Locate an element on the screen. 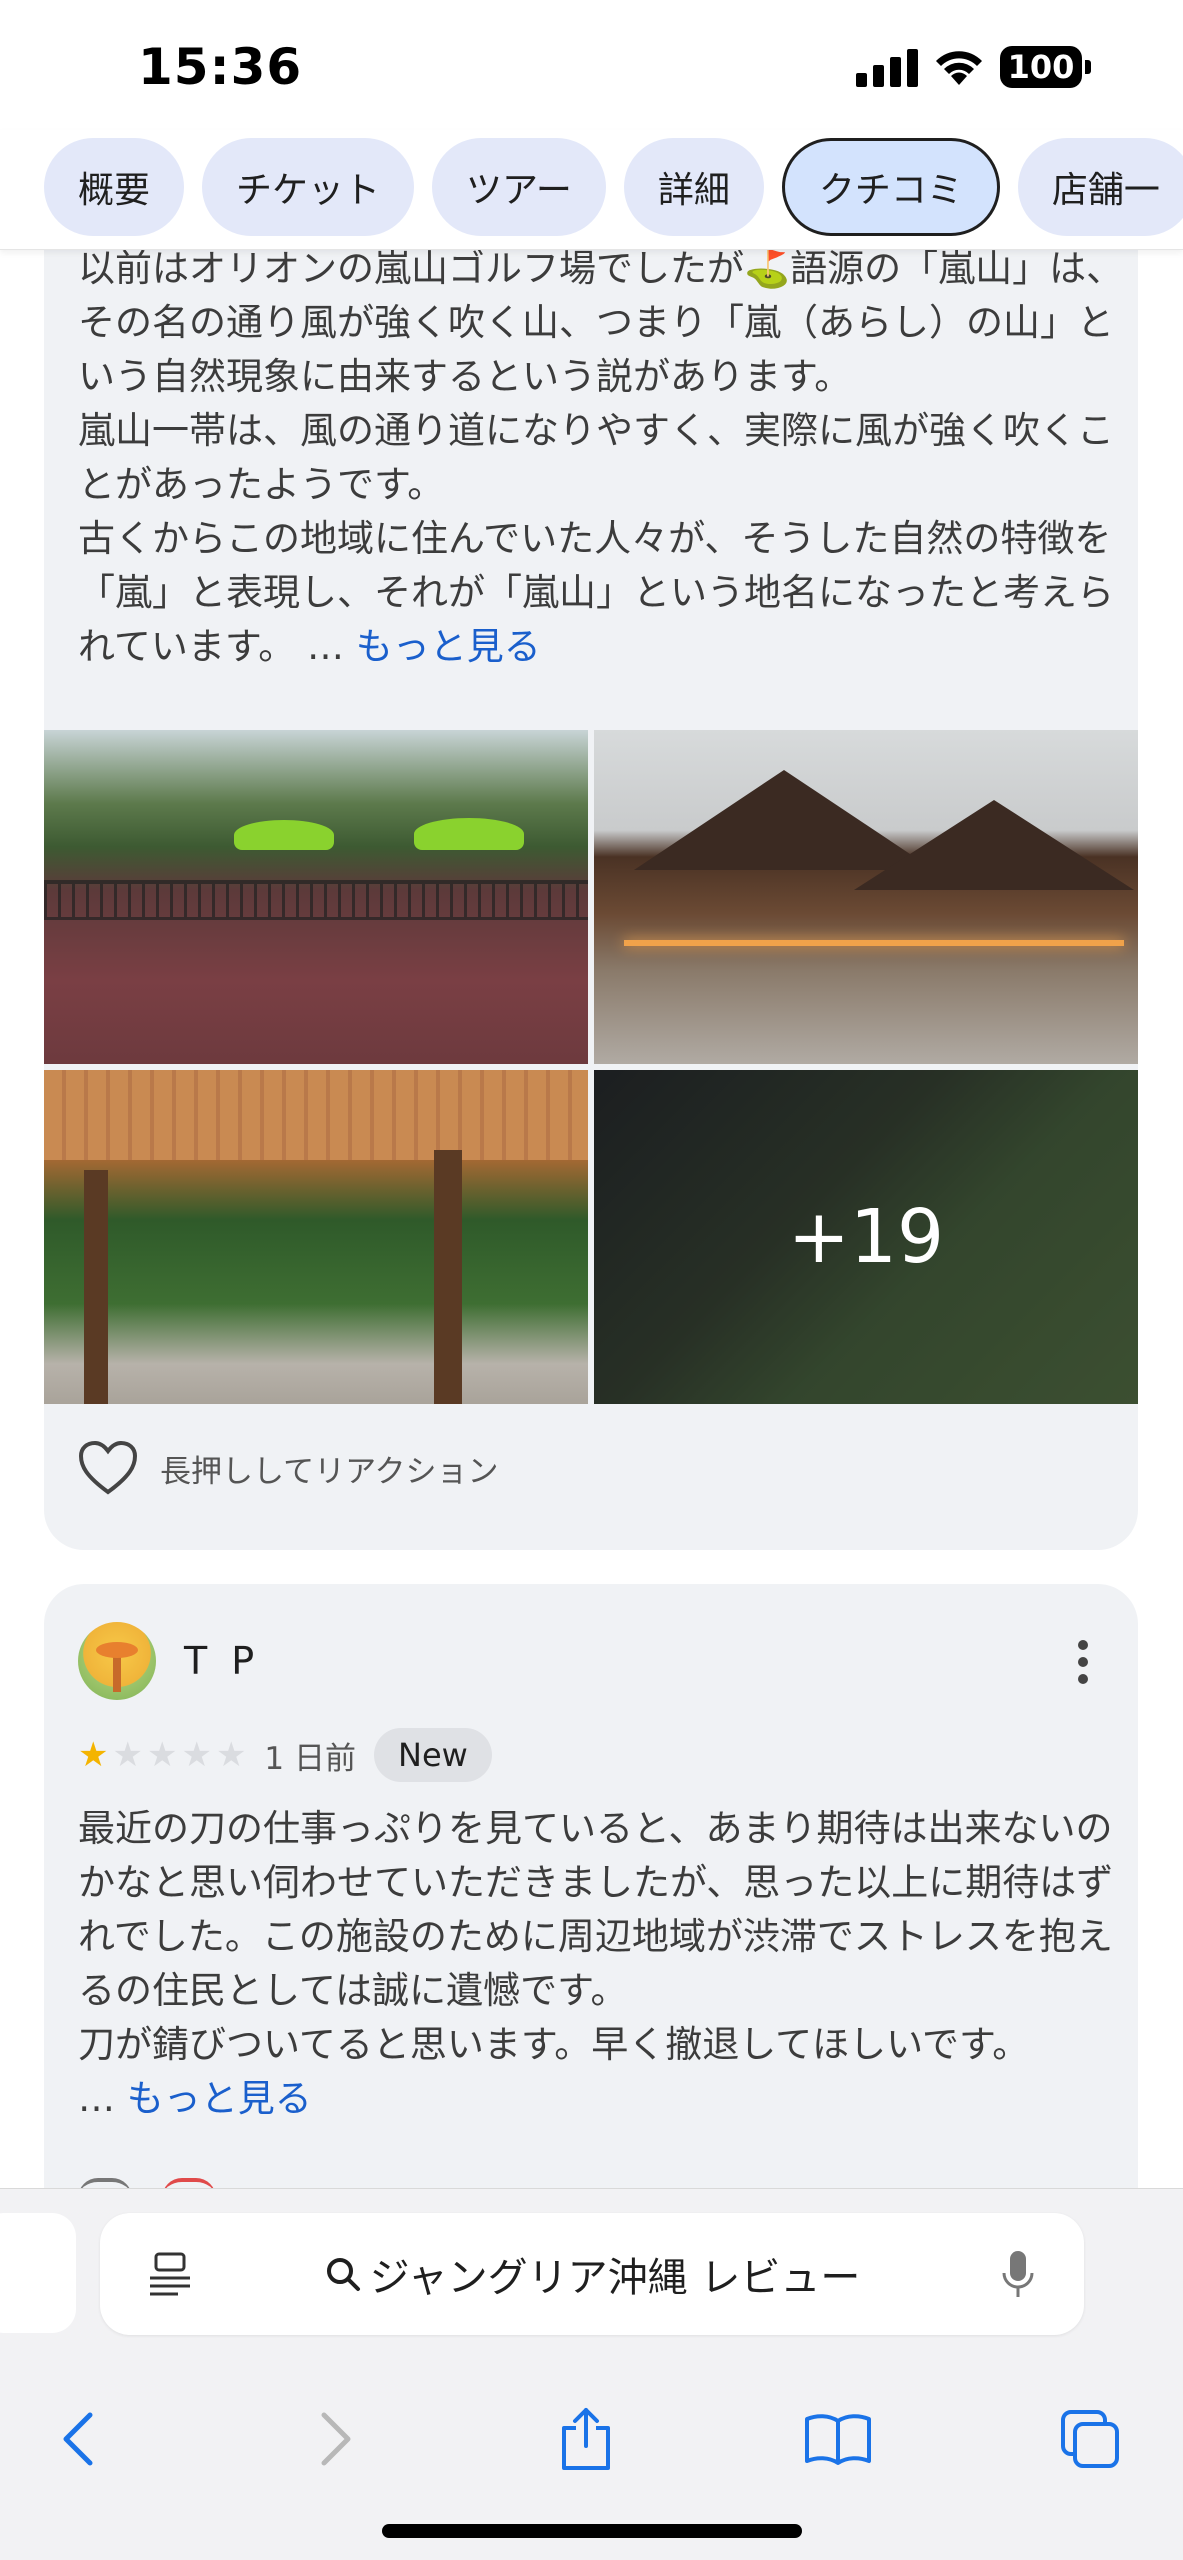  previous-tab-peek is located at coordinates (38, 2273).